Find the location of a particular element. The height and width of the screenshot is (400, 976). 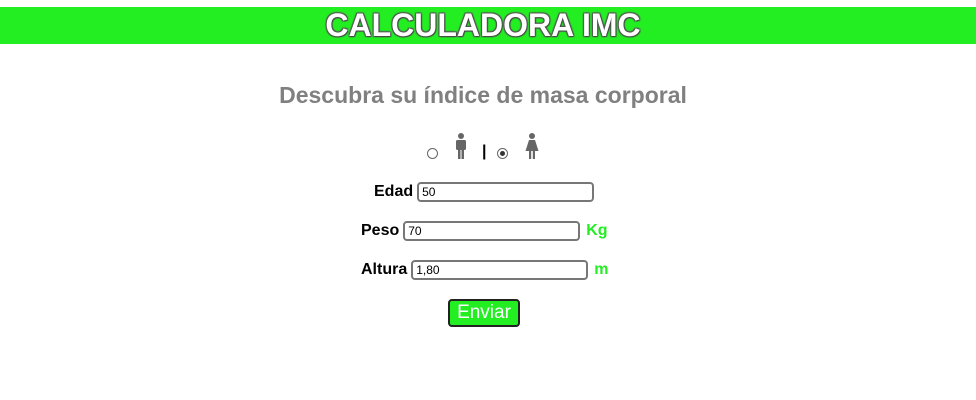

radio-selected-dot is located at coordinates (502, 153).